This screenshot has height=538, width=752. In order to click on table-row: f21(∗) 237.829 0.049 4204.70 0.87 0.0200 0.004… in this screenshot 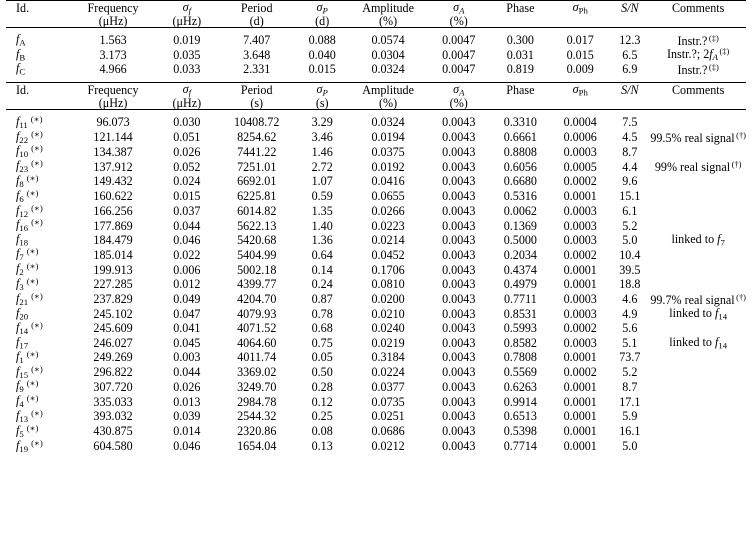, I will do `click(376, 299)`.